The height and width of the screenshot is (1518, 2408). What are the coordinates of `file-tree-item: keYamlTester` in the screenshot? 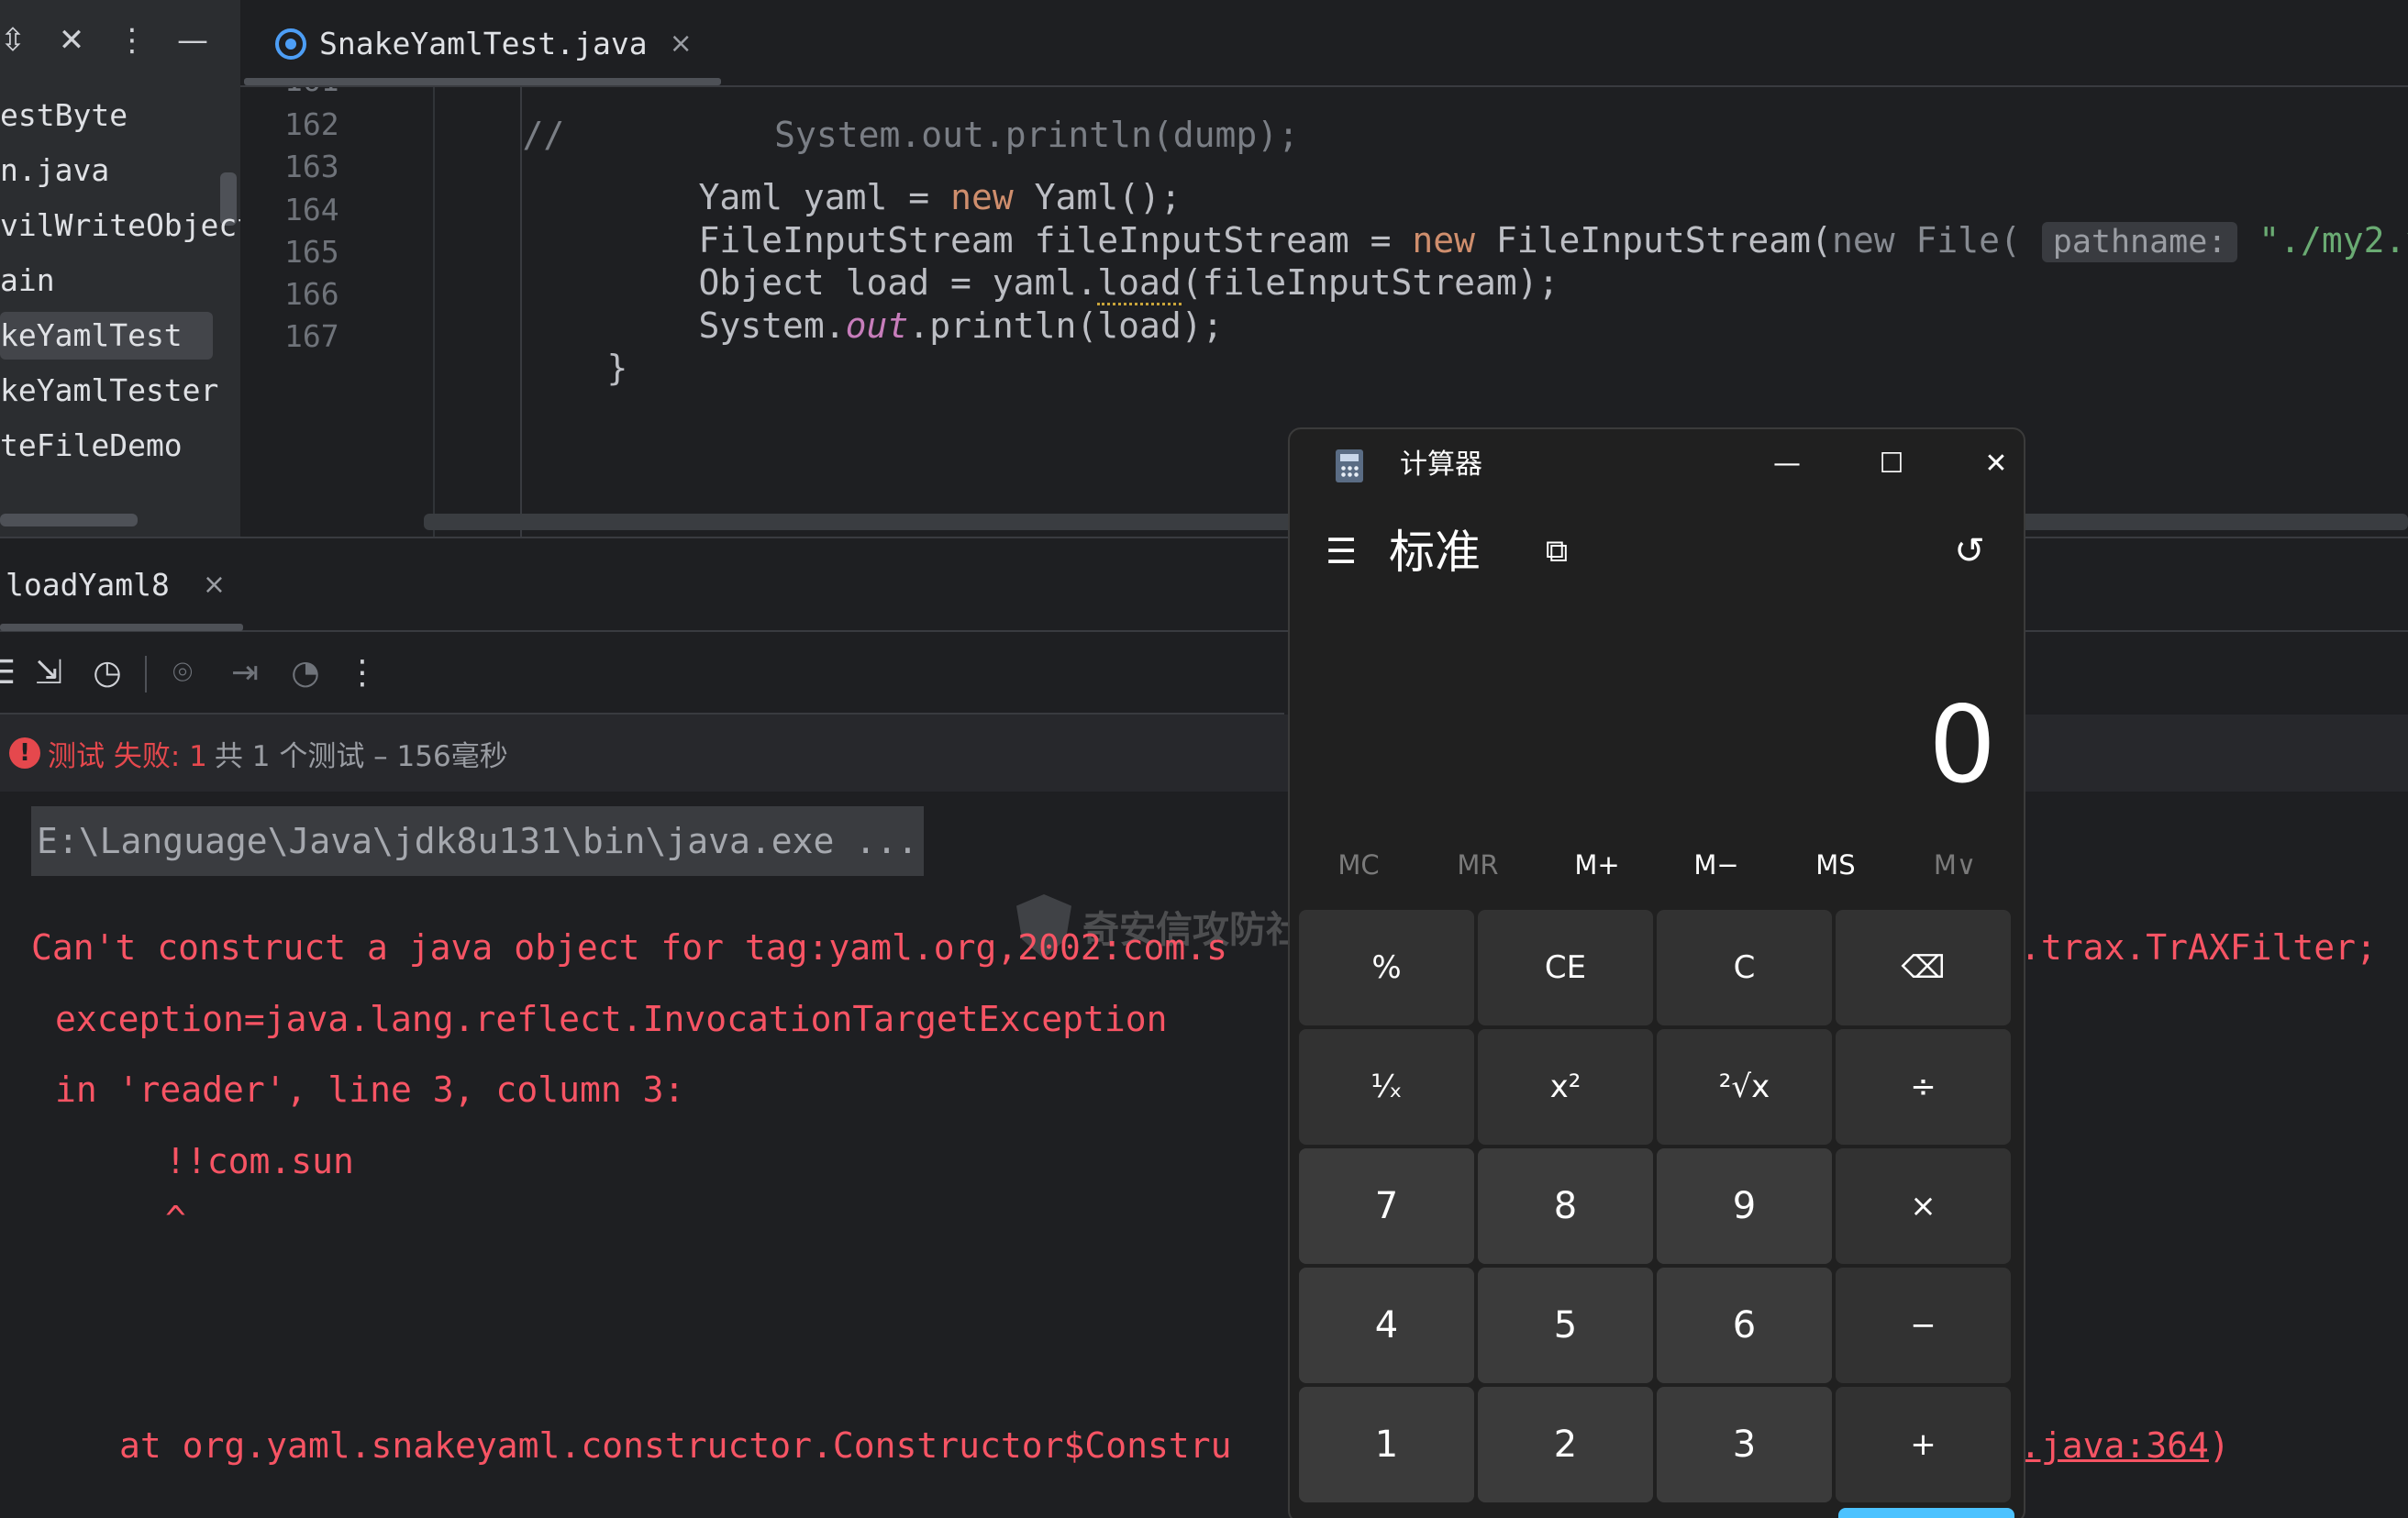 It's located at (120, 390).